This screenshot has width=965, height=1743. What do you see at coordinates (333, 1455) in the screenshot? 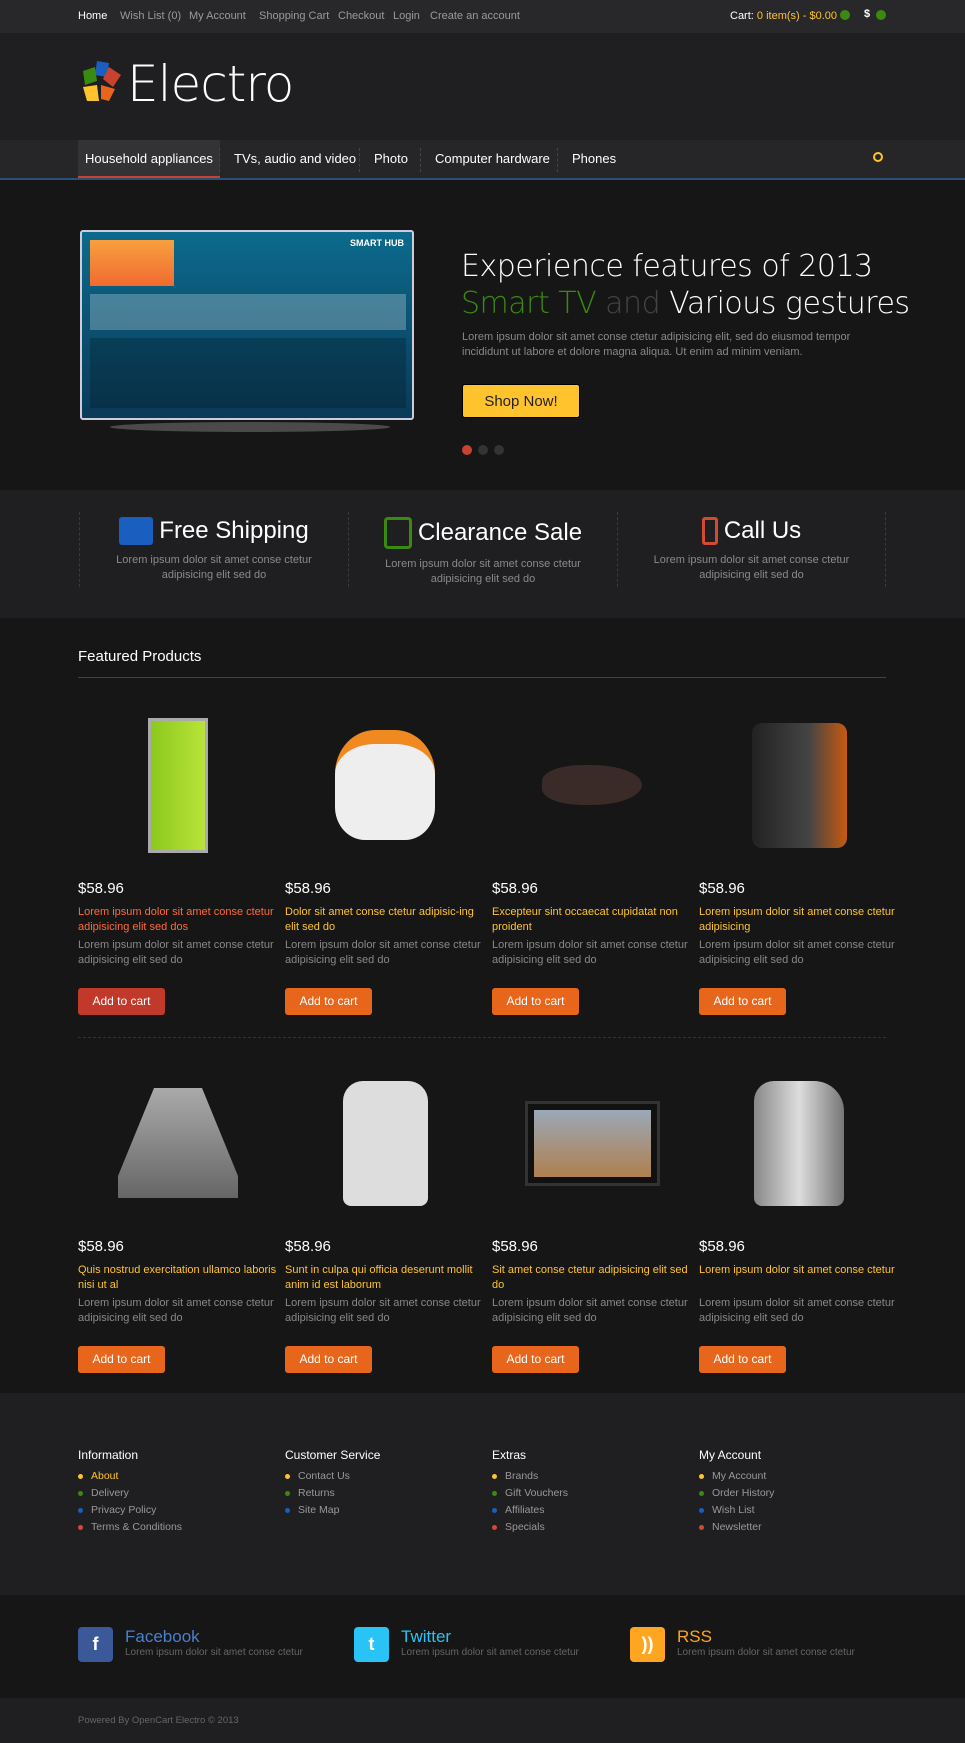
I see `footer-heading: Customer Service` at bounding box center [333, 1455].